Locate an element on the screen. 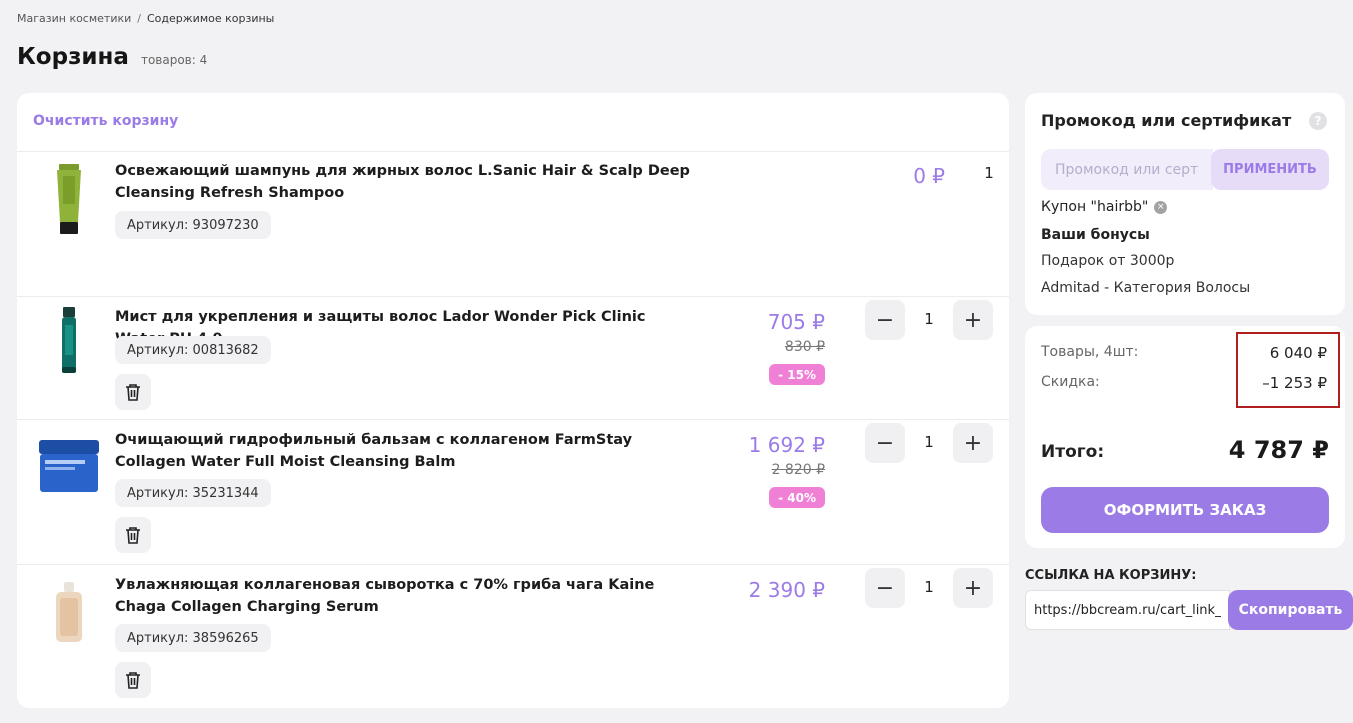 The height and width of the screenshot is (723, 1353). article-badge: Артикул: 93097230 is located at coordinates (193, 225).